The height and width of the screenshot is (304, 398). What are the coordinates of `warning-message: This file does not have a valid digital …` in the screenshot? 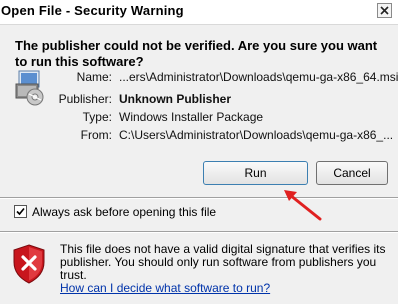 It's located at (223, 262).